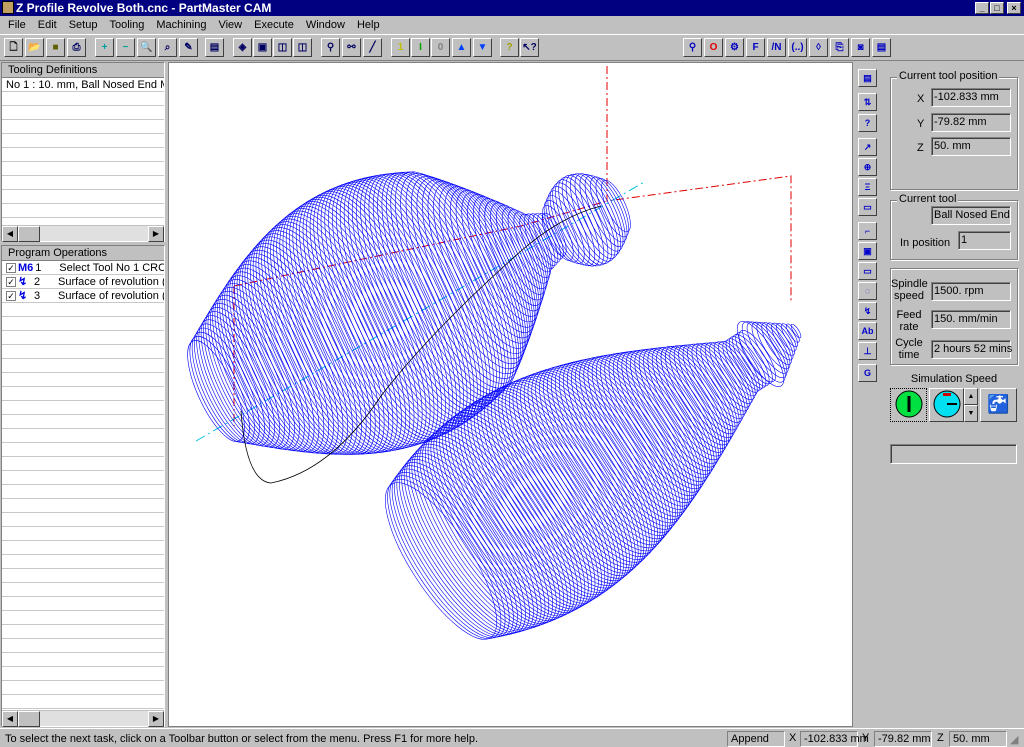 This screenshot has height=747, width=1024. I want to click on tool-edit-button: ⇅, so click(867, 102).